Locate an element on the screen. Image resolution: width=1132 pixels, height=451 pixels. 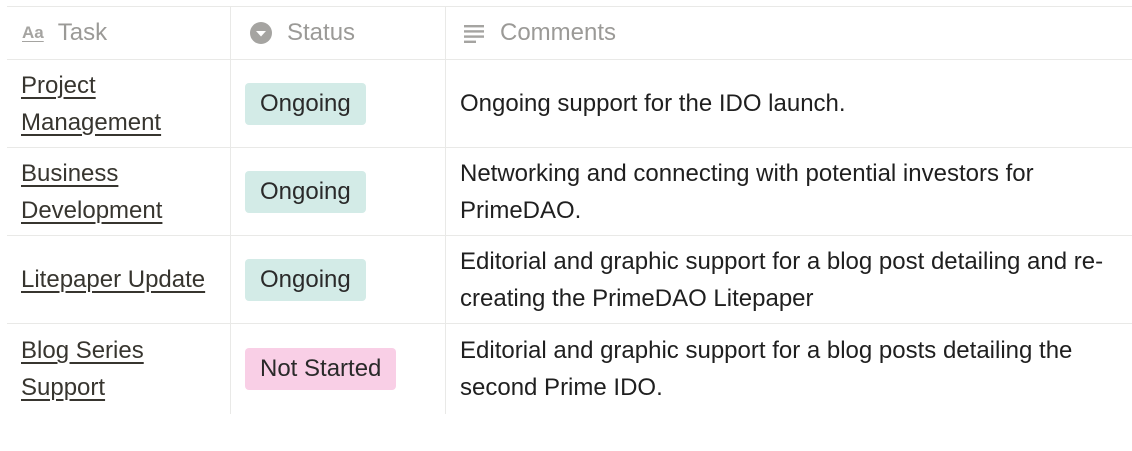
task-link: Business Development is located at coordinates (121, 192).